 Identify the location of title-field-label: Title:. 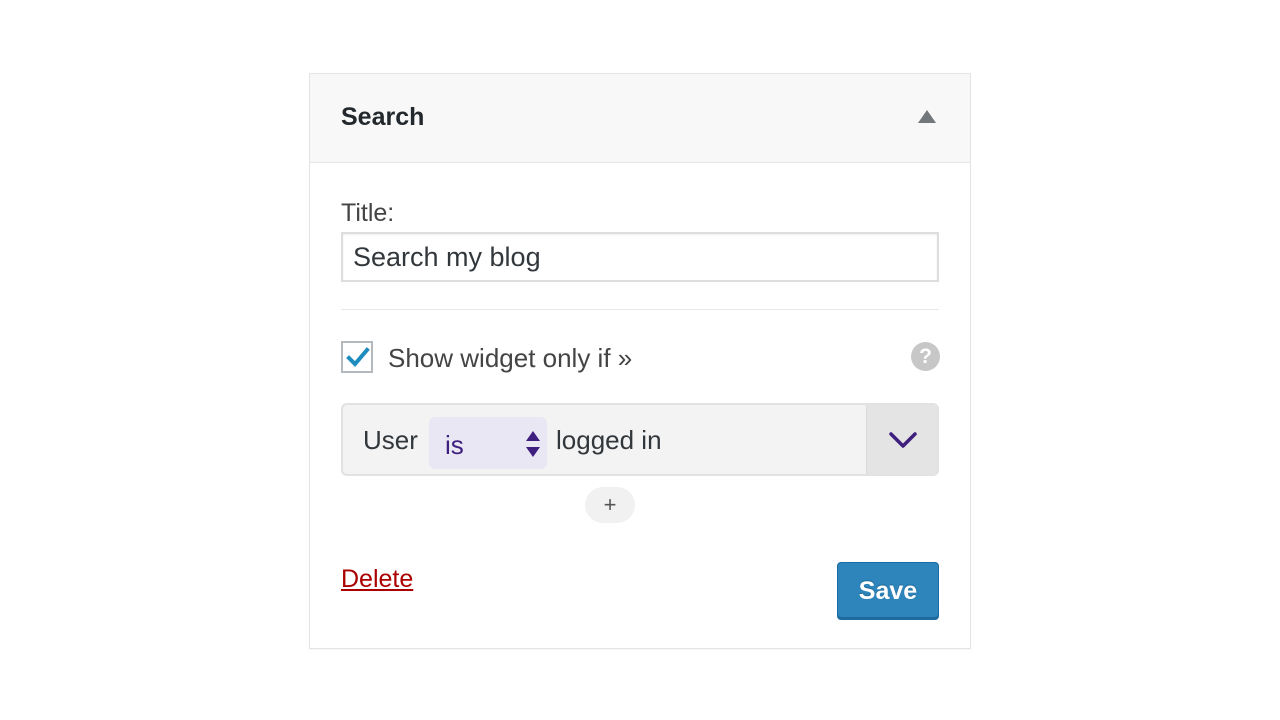
(368, 213).